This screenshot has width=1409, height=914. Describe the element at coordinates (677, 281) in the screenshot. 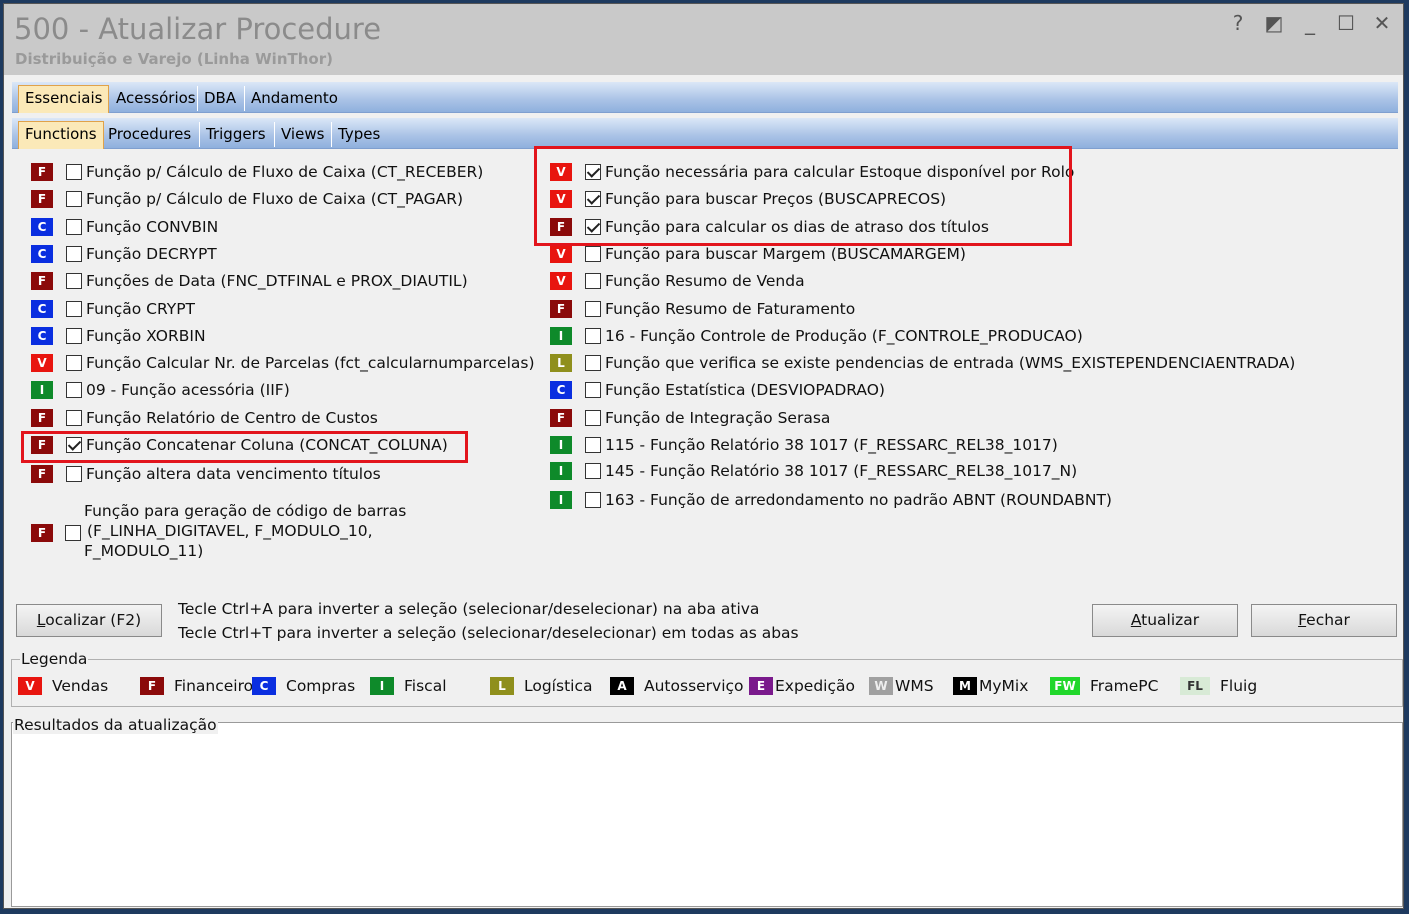

I see `function-list-item: V Função Resumo de Venda` at that location.